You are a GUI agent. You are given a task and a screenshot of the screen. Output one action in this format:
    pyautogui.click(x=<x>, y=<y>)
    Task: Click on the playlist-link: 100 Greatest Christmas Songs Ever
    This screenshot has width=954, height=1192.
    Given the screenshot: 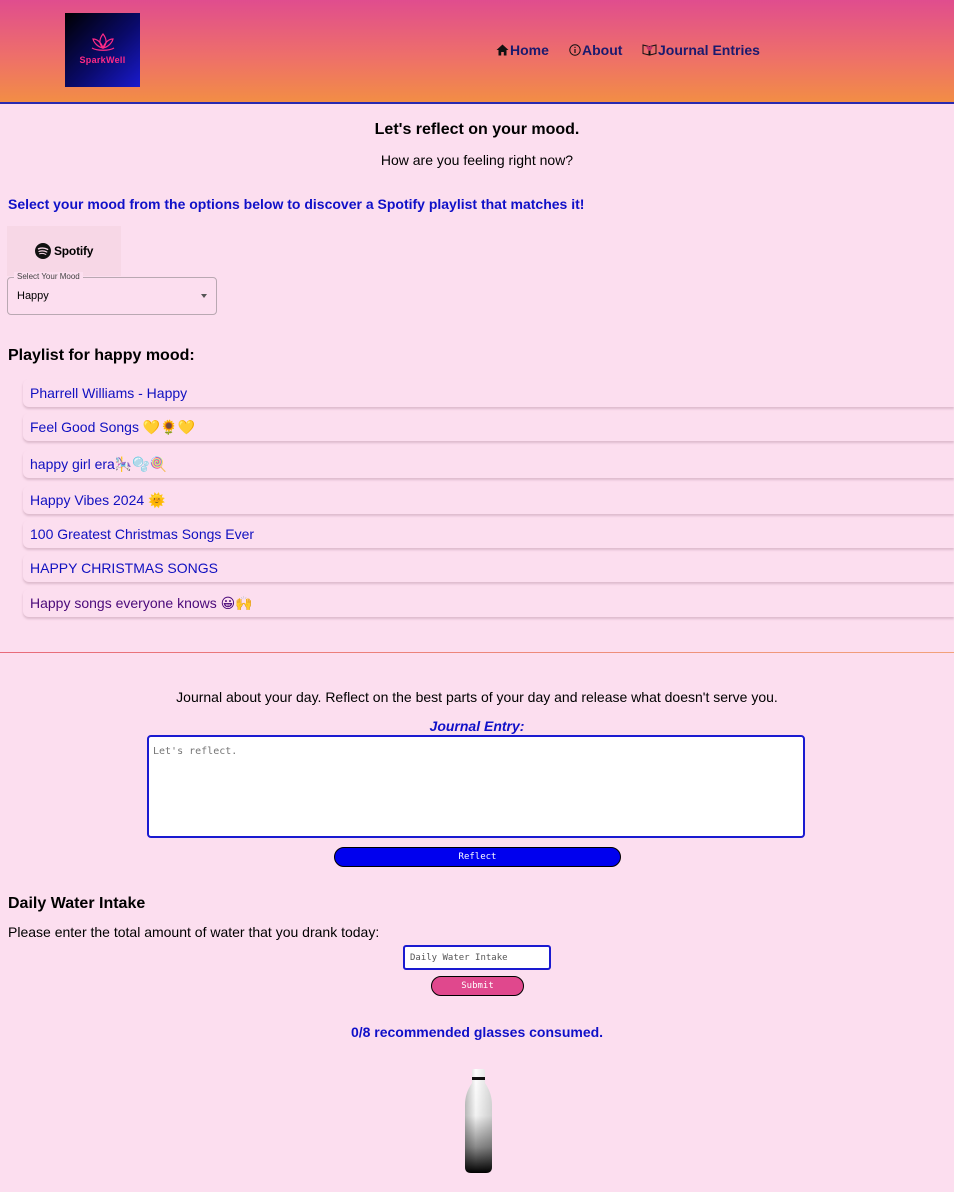 What is the action you would take?
    pyautogui.click(x=142, y=534)
    